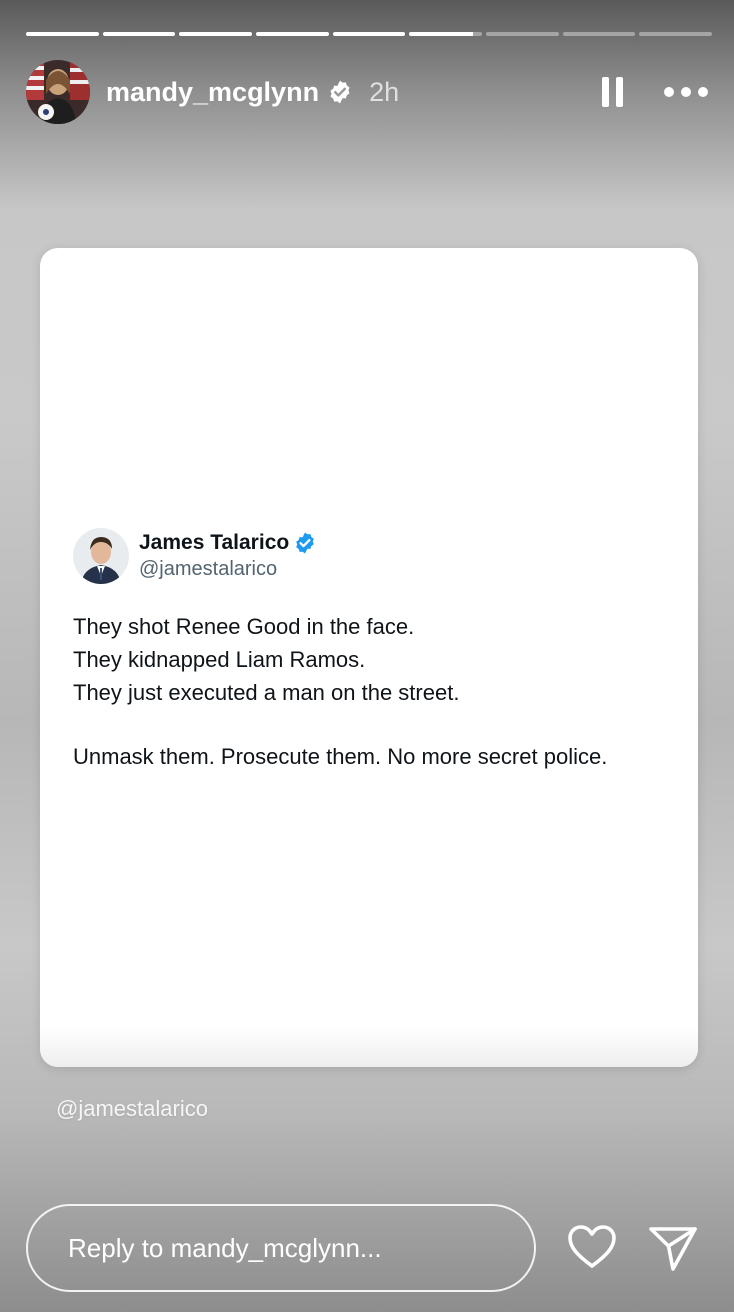 This screenshot has height=1312, width=734. I want to click on tweet-line: They just executed a man on the street., so click(266, 692).